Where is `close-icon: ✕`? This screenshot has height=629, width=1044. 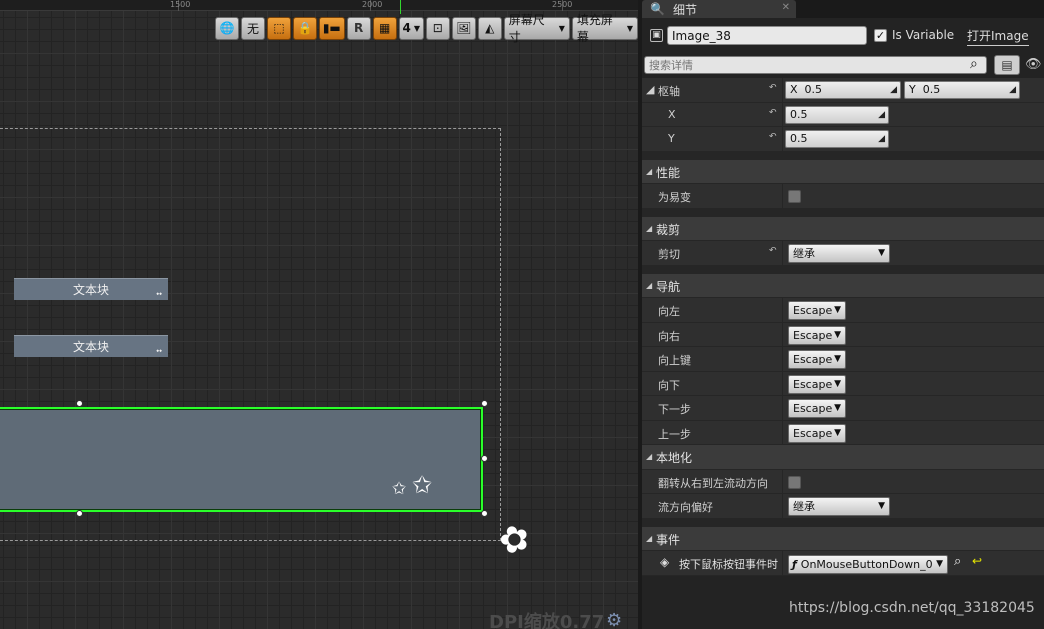
close-icon: ✕ is located at coordinates (786, 7).